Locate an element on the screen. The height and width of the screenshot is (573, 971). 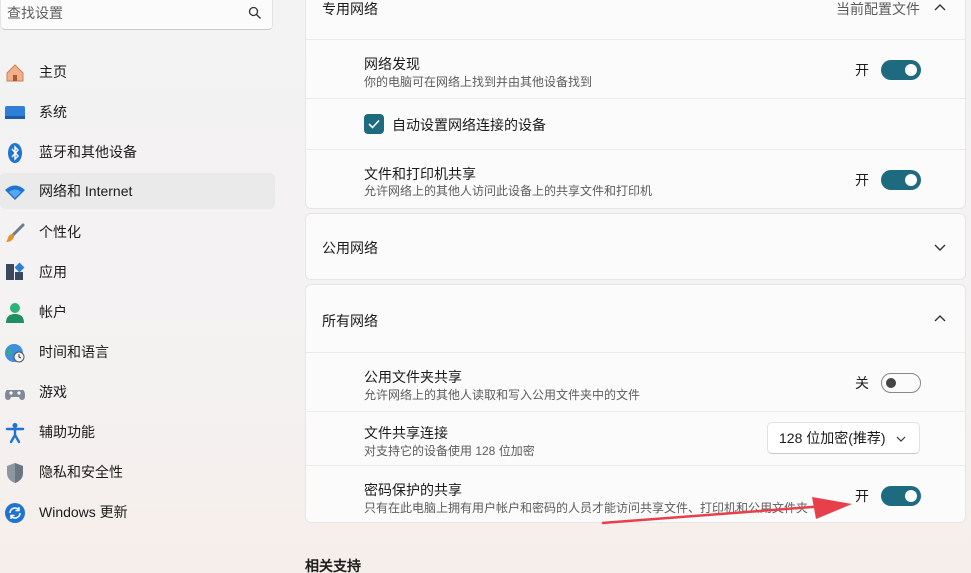
gamepad-icon is located at coordinates (15, 395).